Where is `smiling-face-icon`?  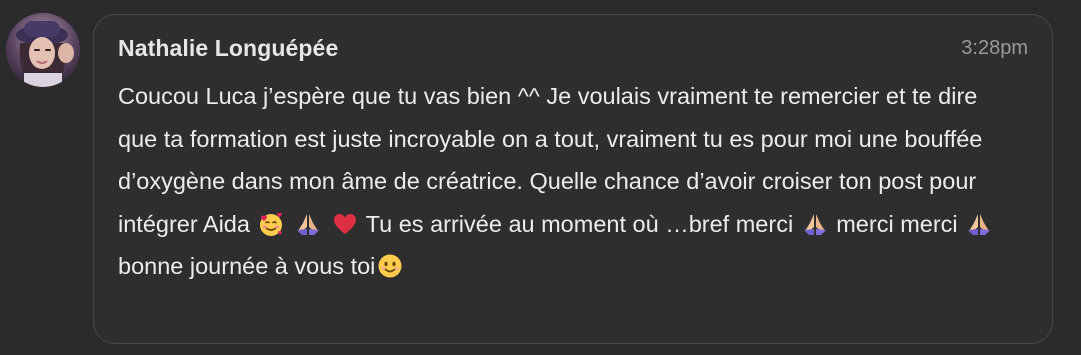
smiling-face-icon is located at coordinates (390, 266).